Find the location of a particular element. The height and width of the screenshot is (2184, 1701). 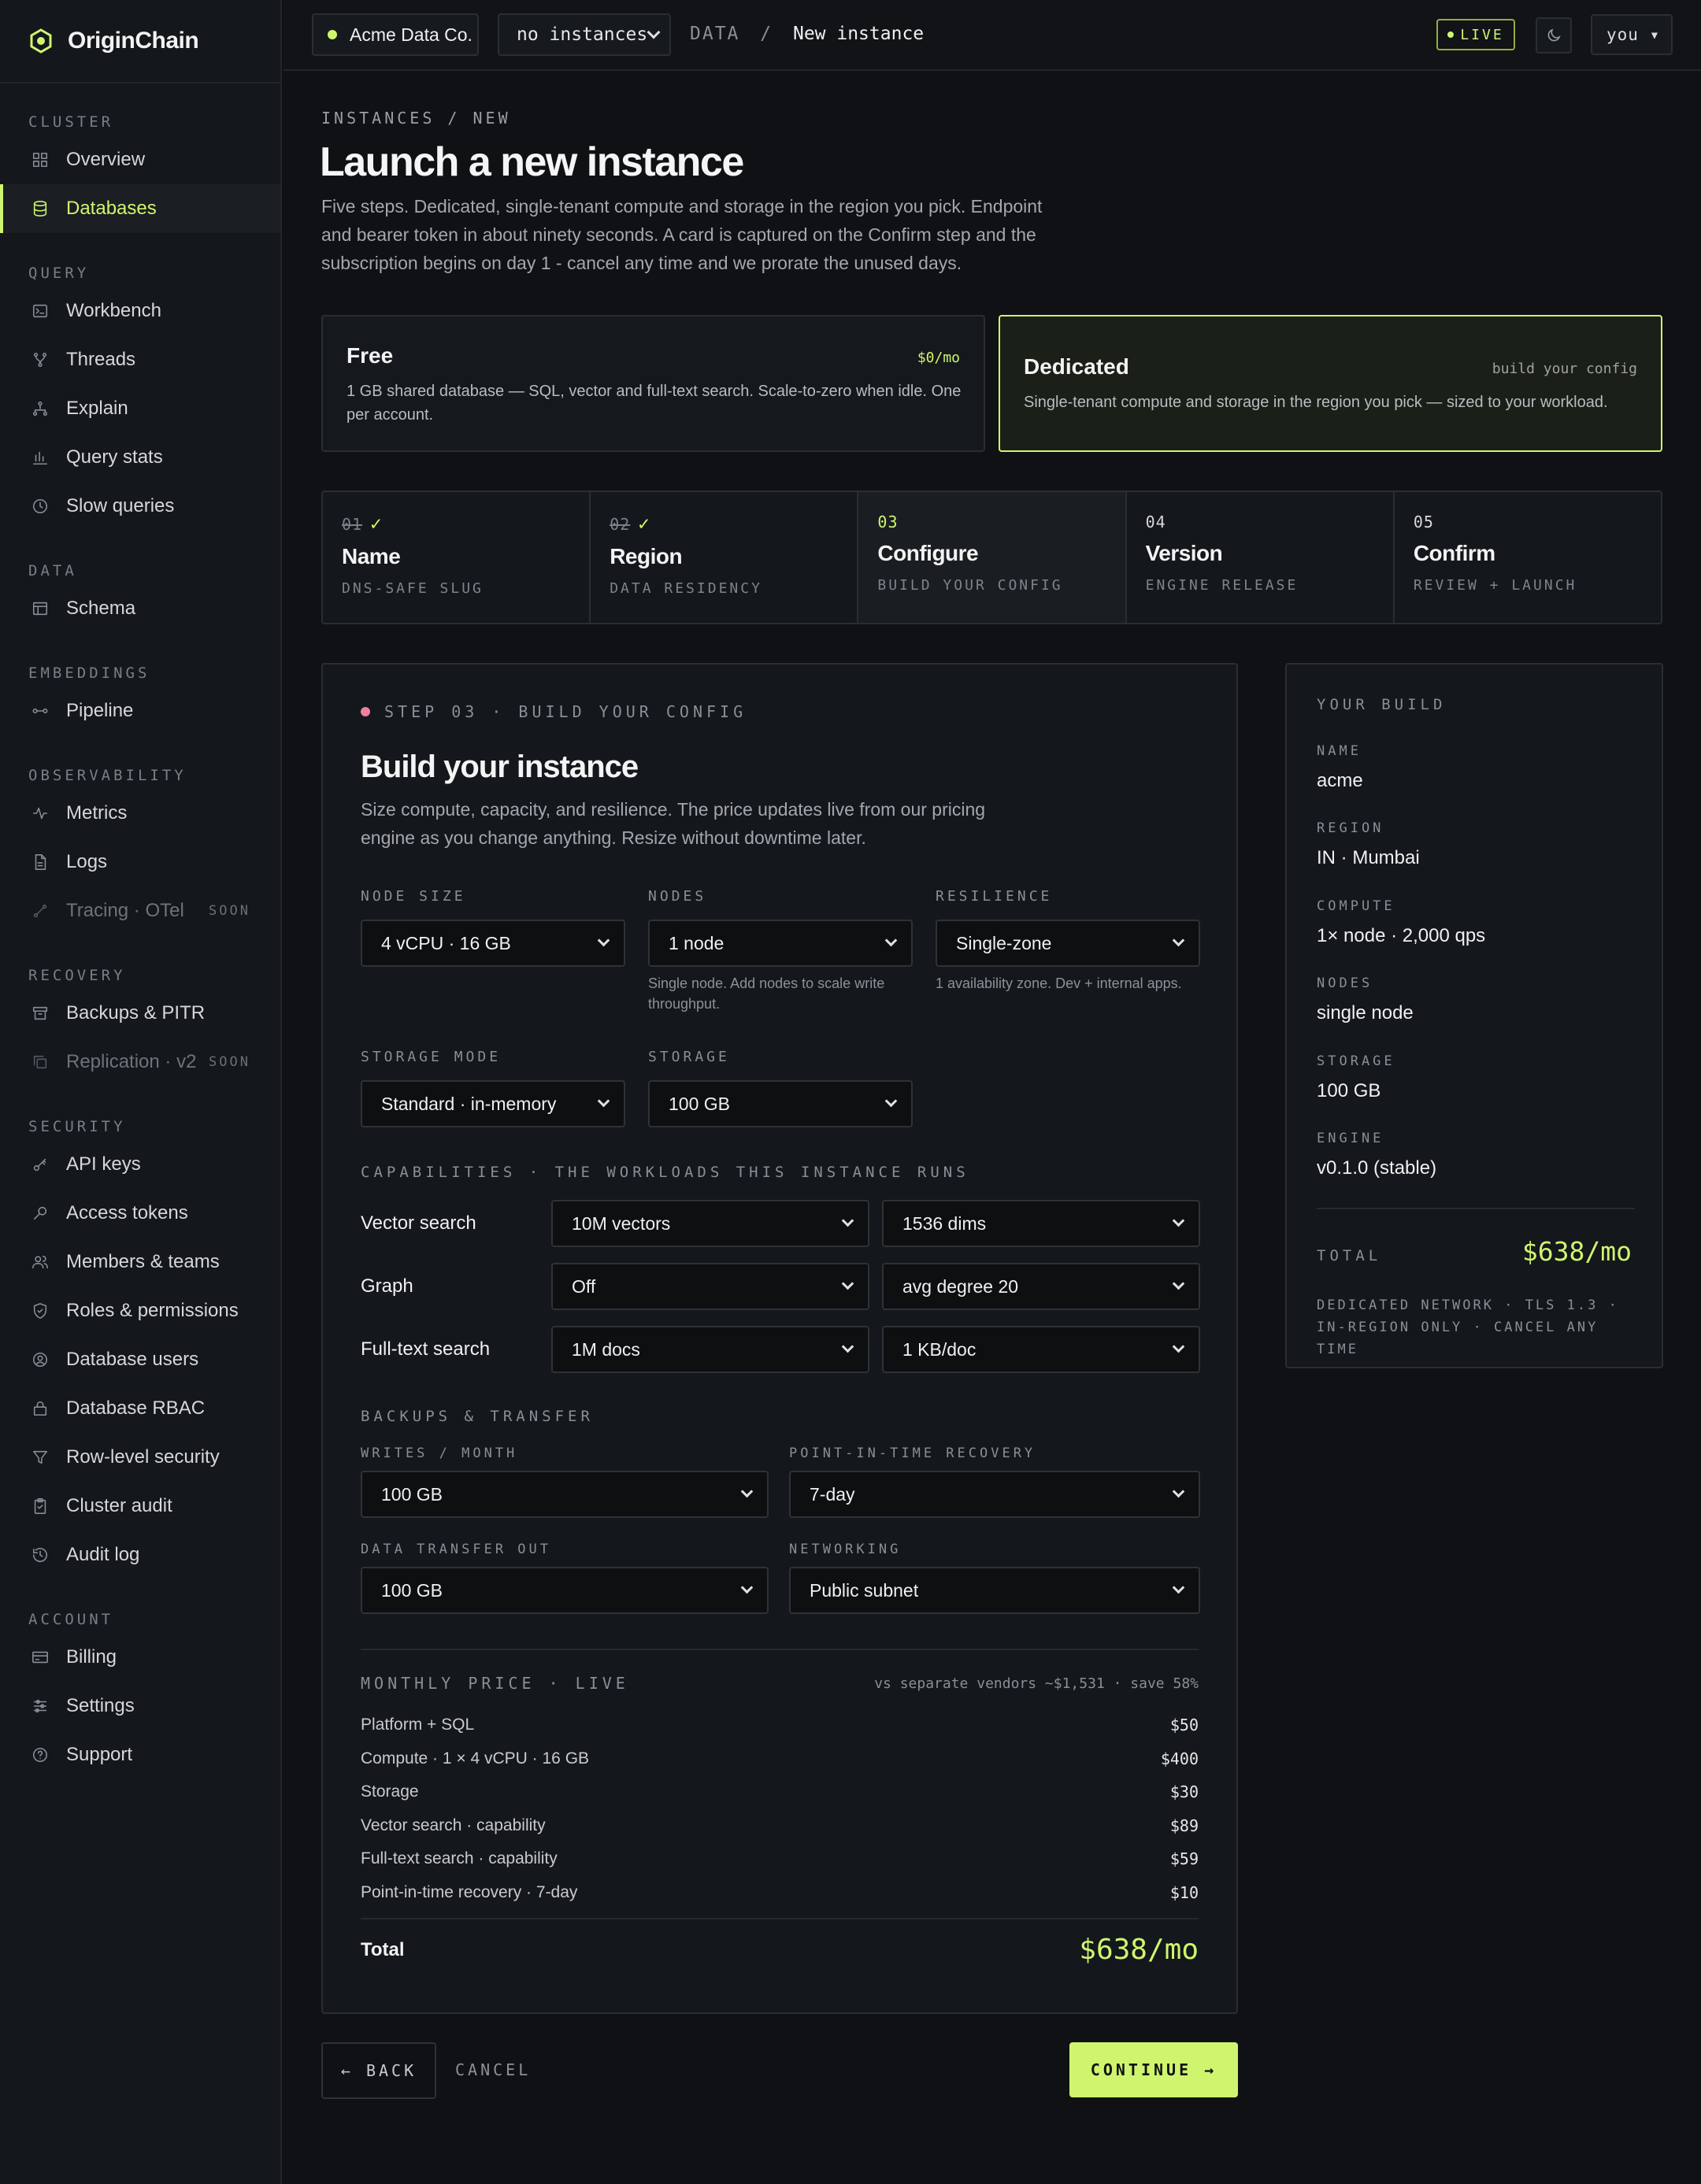

continue-button: CONTINUE → is located at coordinates (1153, 2069).